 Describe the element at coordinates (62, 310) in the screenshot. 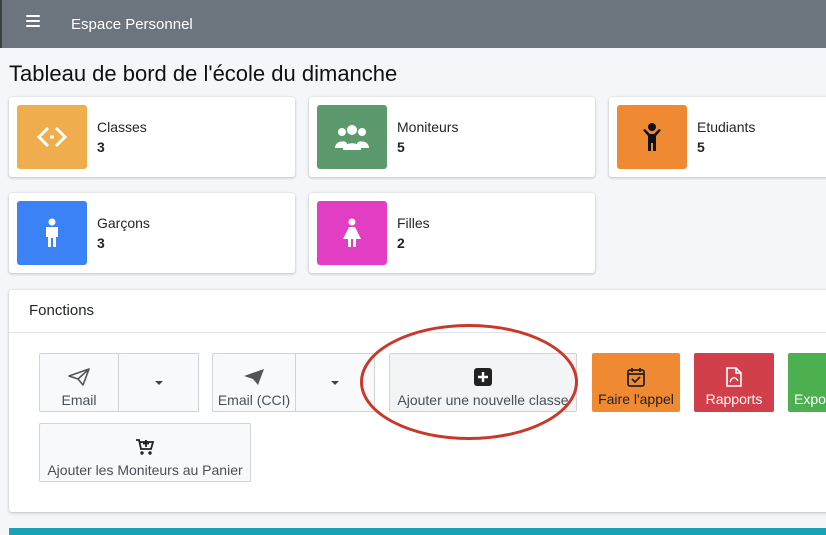

I see `card-title: Fonctions` at that location.